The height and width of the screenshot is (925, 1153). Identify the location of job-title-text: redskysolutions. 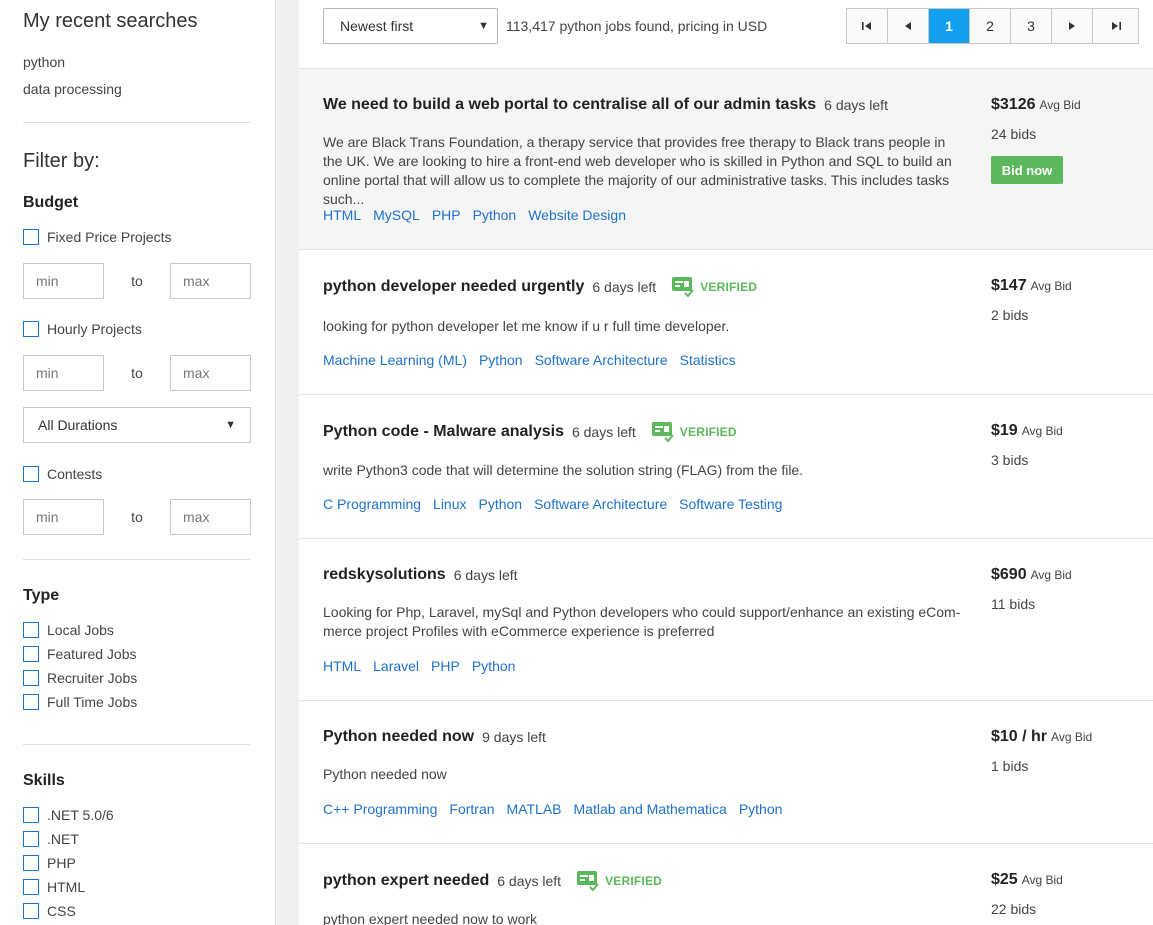
(384, 575).